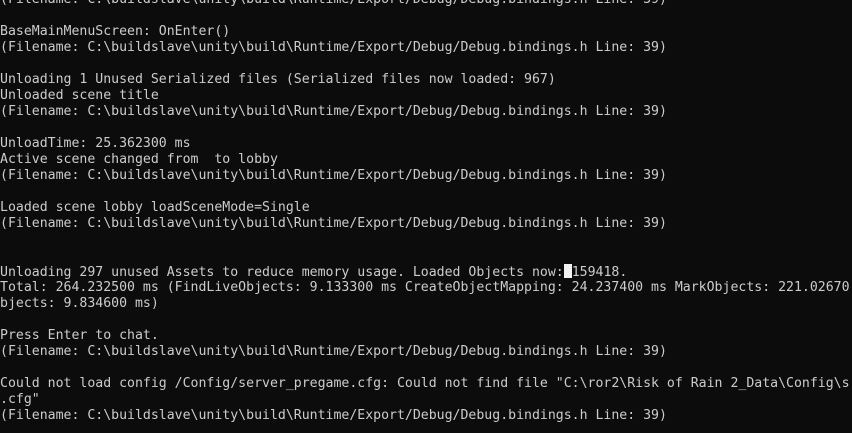 The image size is (852, 433). I want to click on console-line: Active scene changed from to lobby, so click(139, 159).